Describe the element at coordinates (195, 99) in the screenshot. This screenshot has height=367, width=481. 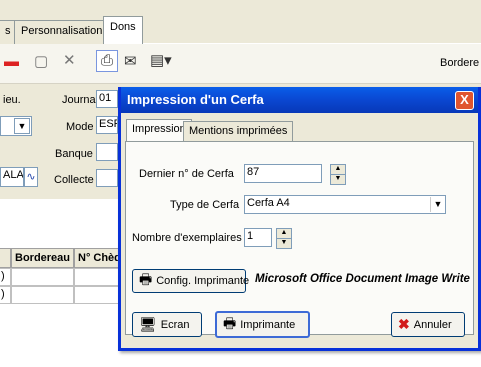
I see `dialog-title: Impression d'un Cerfa` at that location.